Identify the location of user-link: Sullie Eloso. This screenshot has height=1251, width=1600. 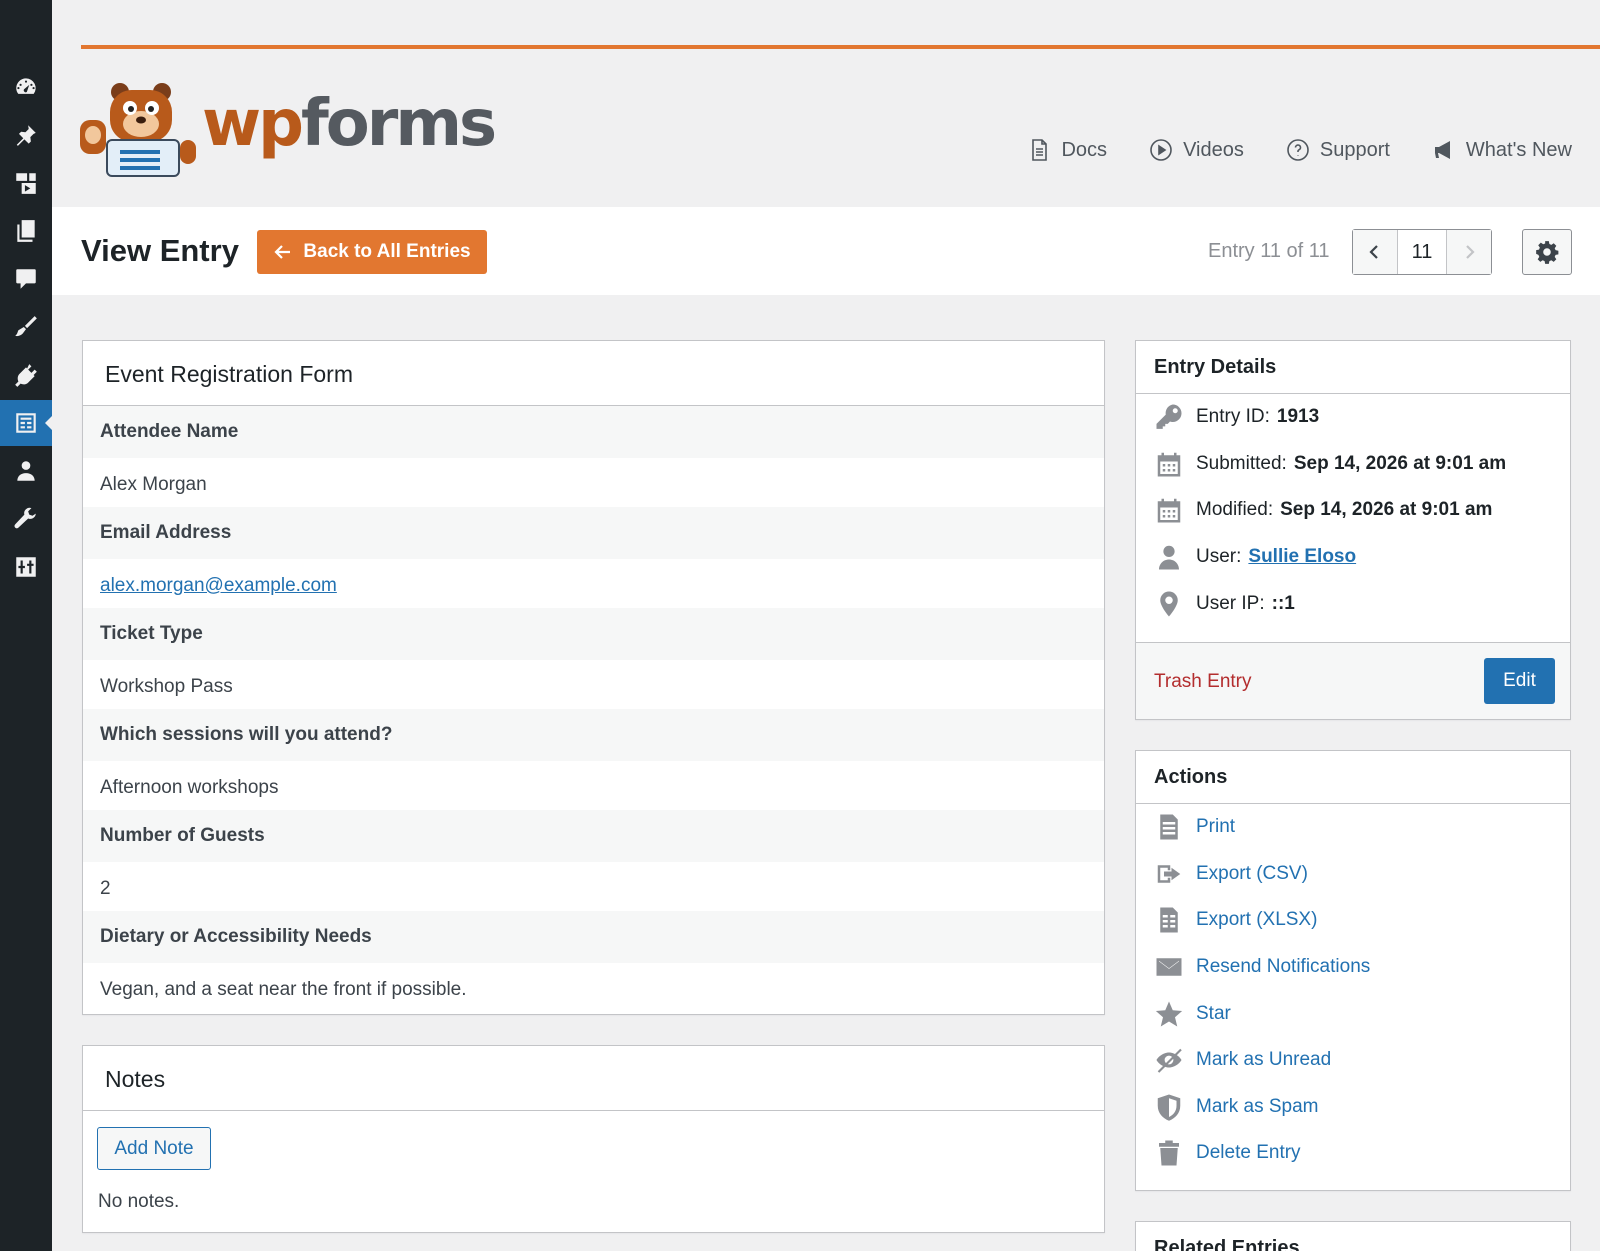
(1302, 556).